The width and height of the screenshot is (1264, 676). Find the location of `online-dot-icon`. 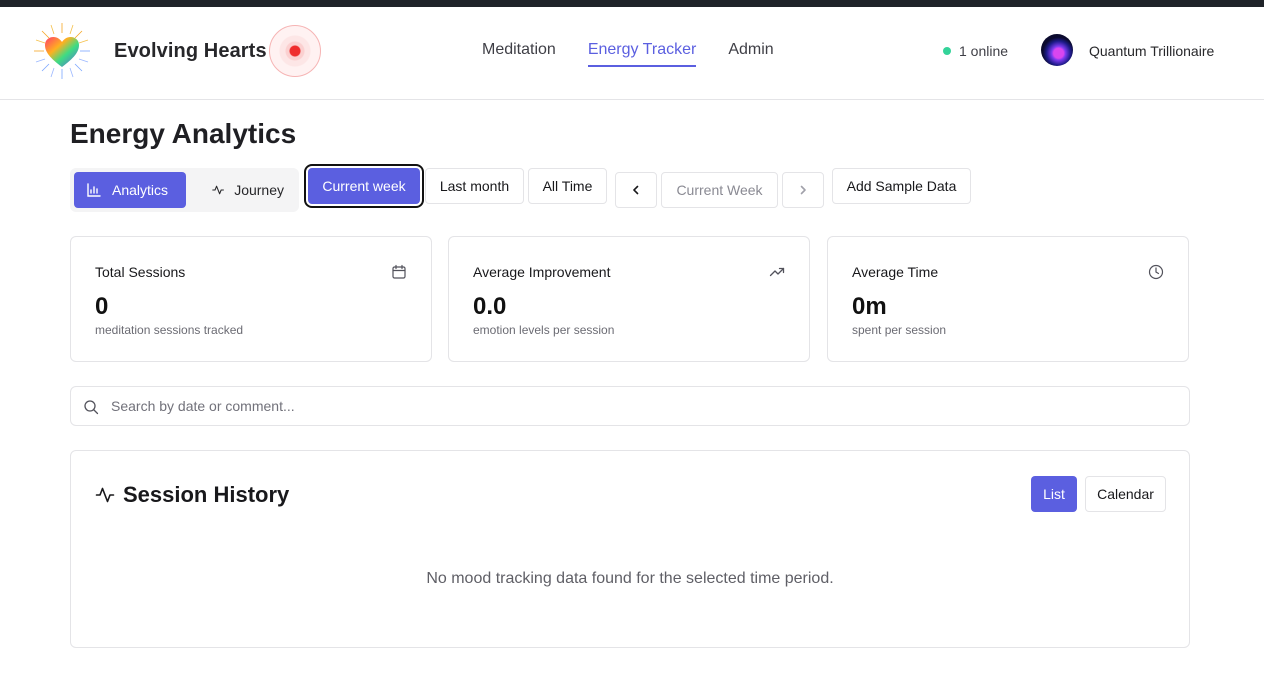

online-dot-icon is located at coordinates (947, 51).